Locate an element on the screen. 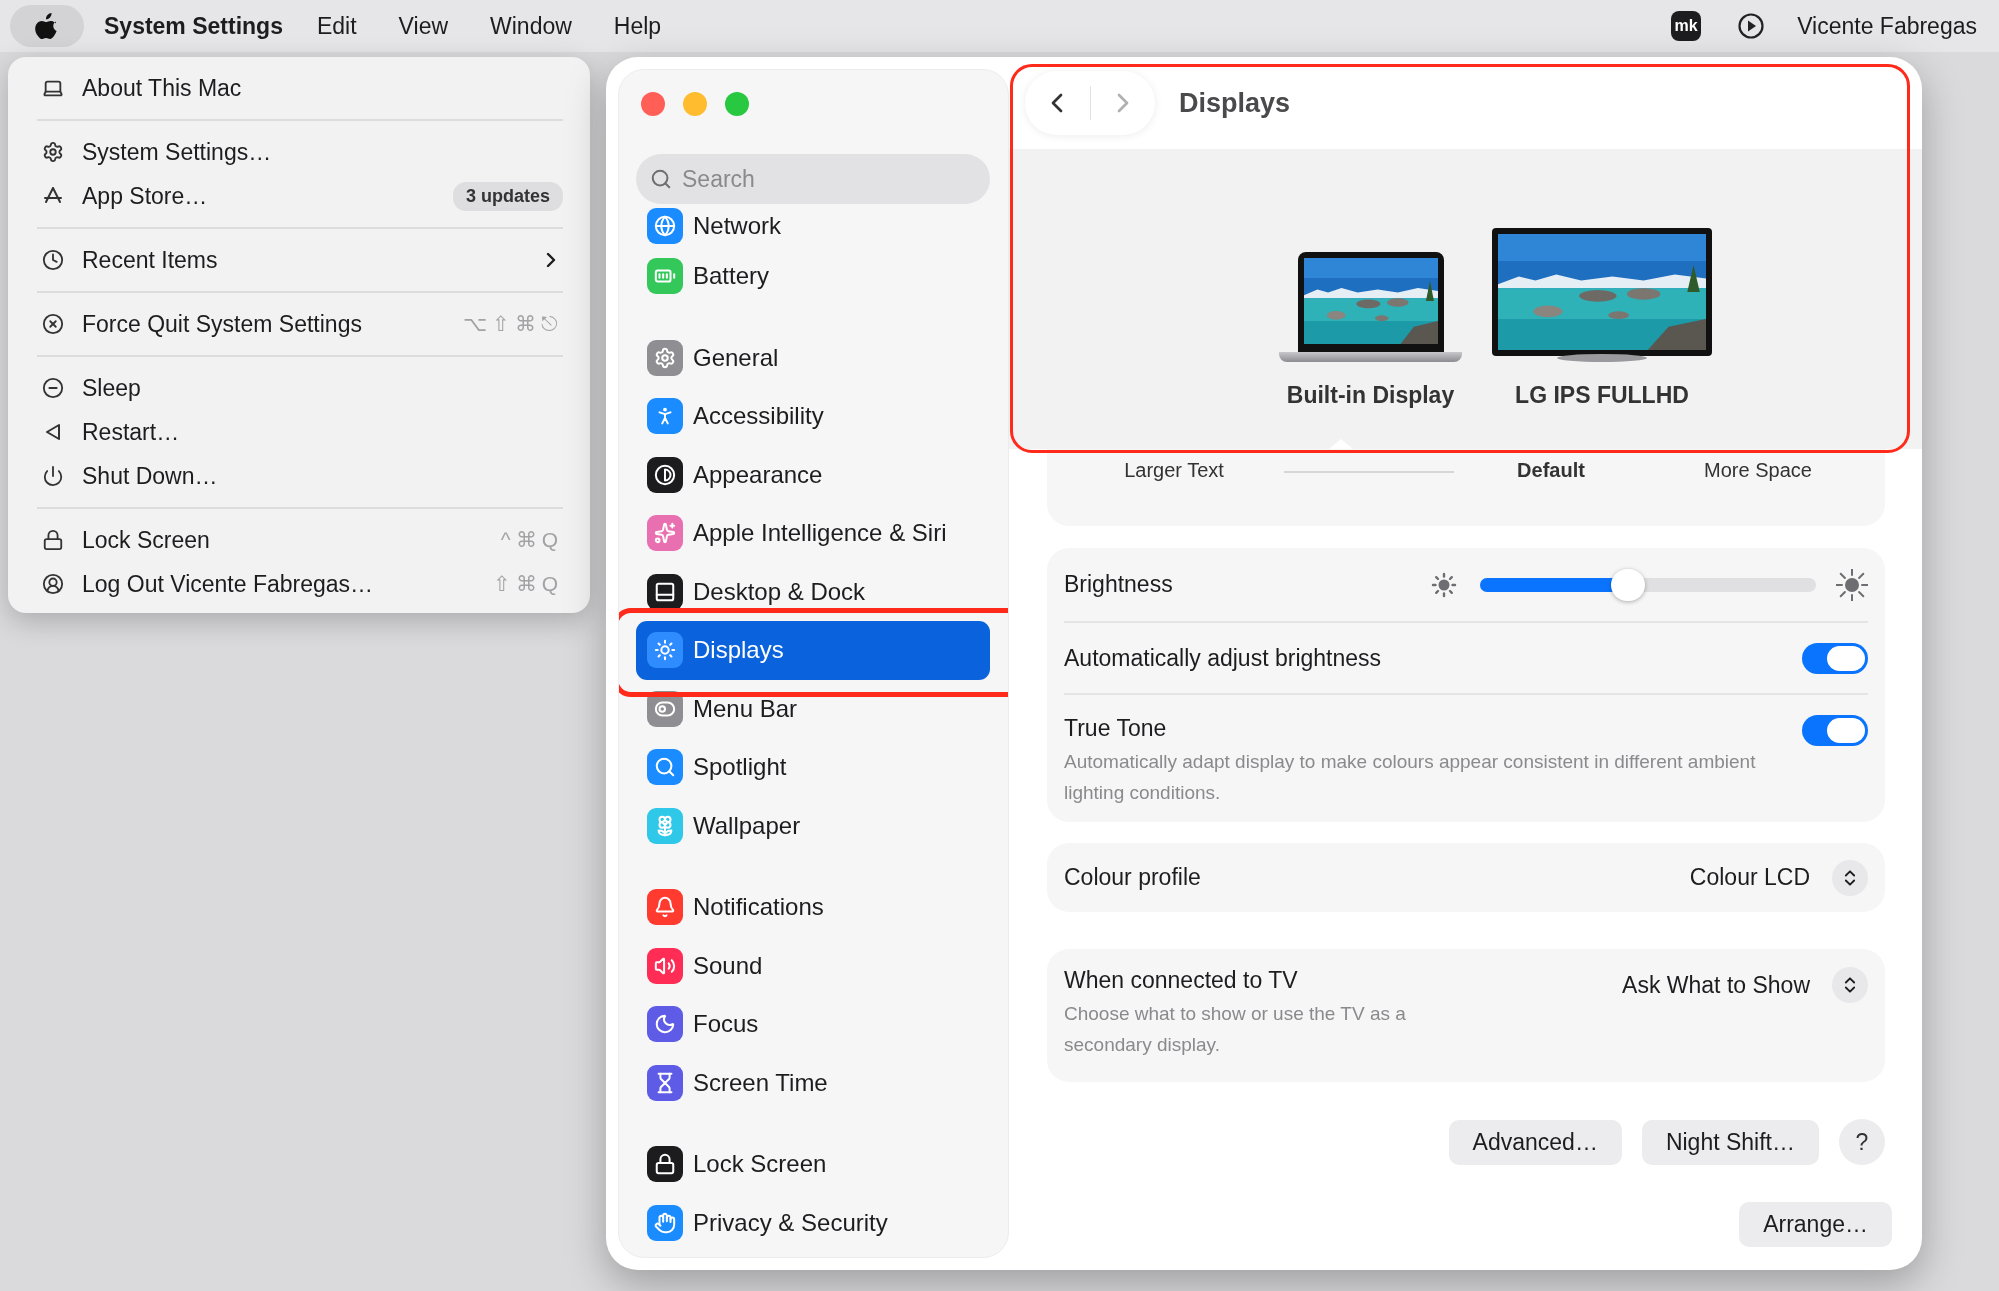 The width and height of the screenshot is (1999, 1291). sidebar-item-label: Desktop & Dock is located at coordinates (779, 591).